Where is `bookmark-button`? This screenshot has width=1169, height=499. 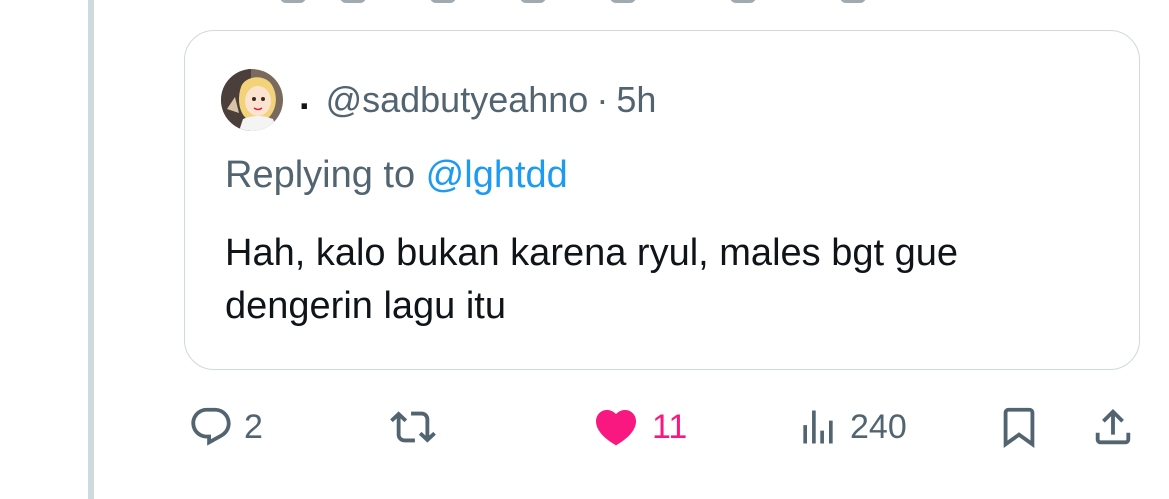 bookmark-button is located at coordinates (1019, 427).